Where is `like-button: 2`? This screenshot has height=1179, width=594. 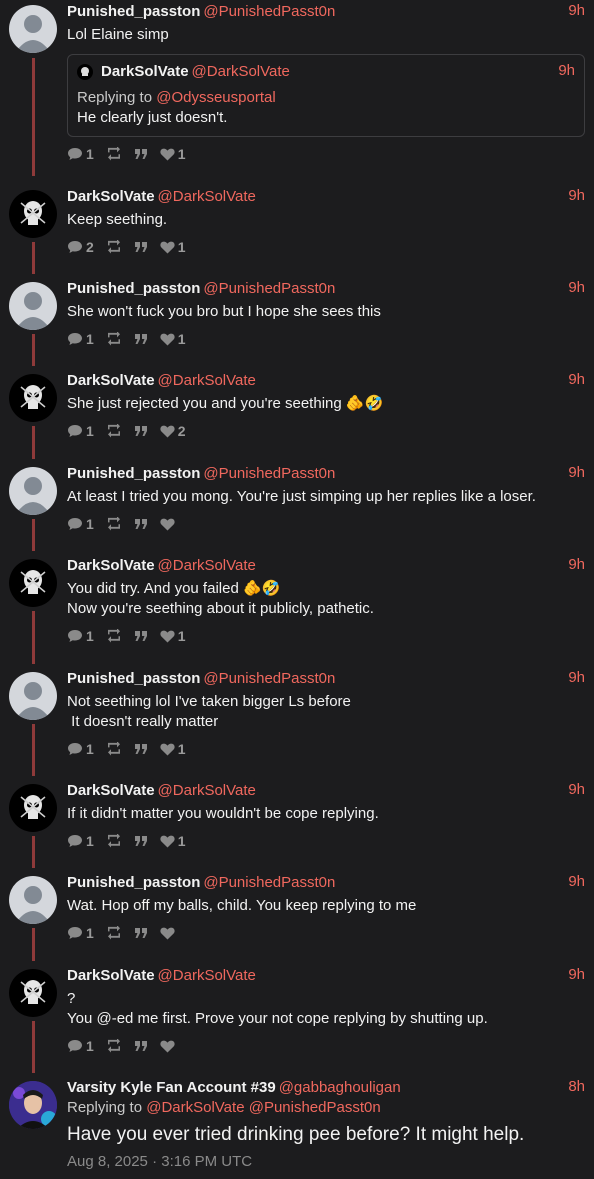
like-button: 2 is located at coordinates (173, 431).